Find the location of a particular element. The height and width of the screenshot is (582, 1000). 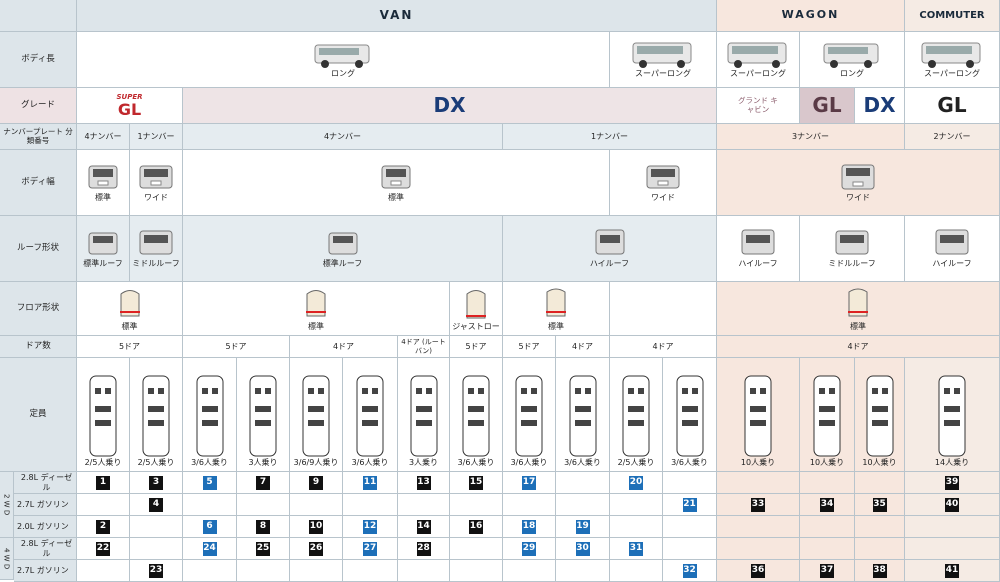

body-label: スーパーロング is located at coordinates (758, 73).